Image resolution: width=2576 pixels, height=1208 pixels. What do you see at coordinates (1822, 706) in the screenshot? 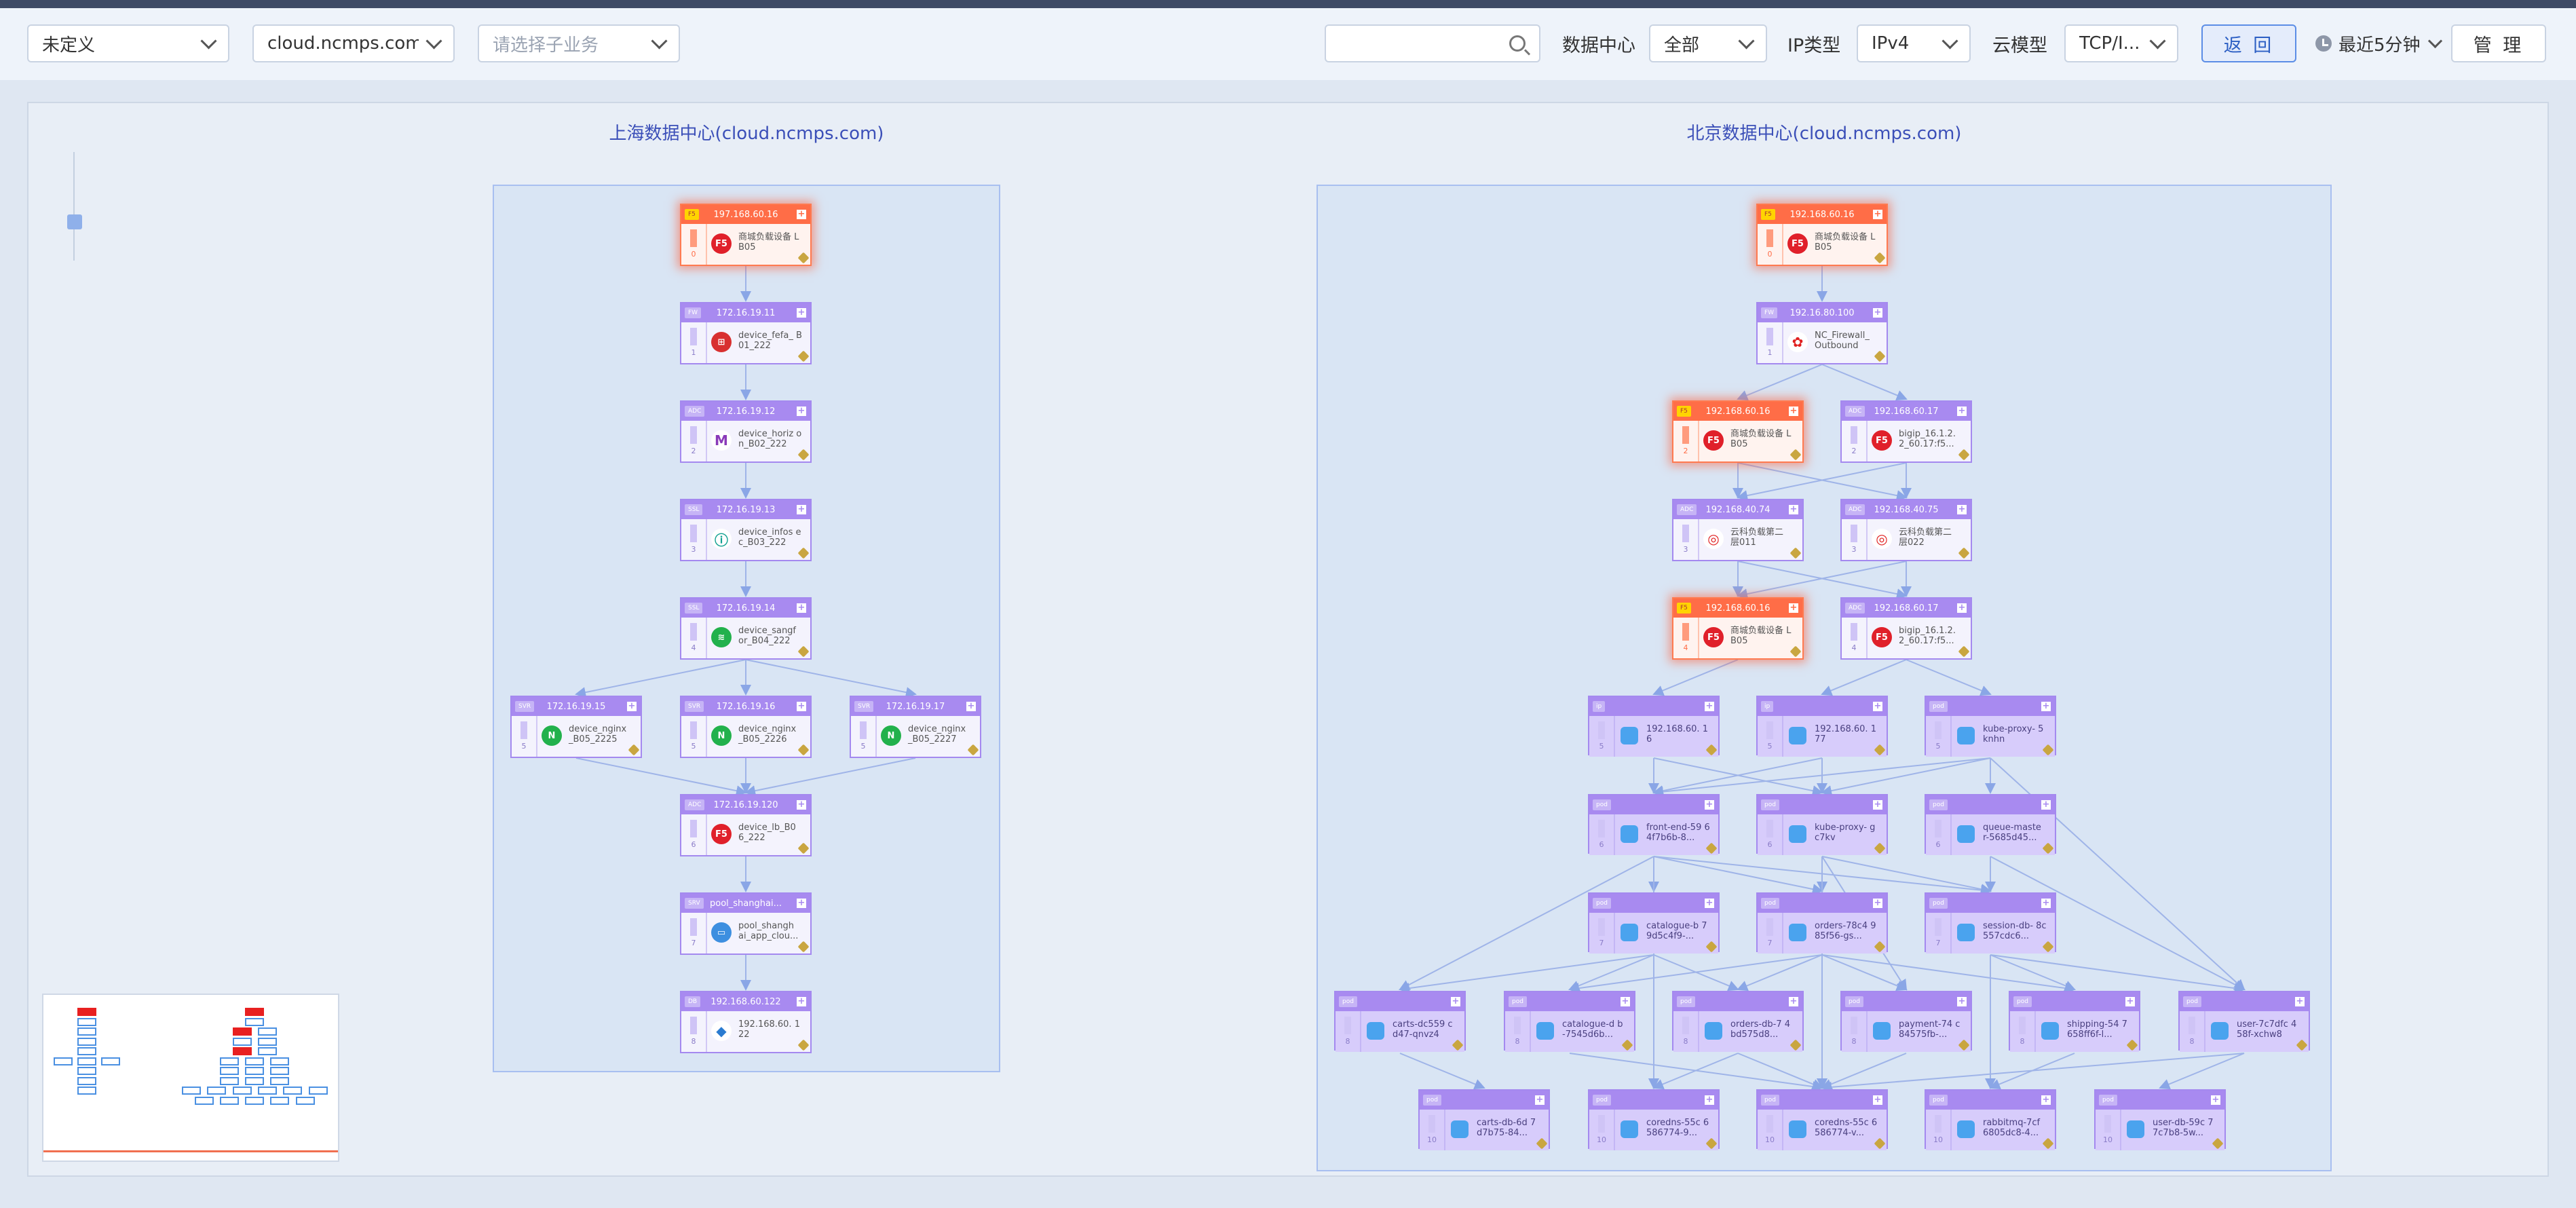
I see `node-header: ip +` at bounding box center [1822, 706].